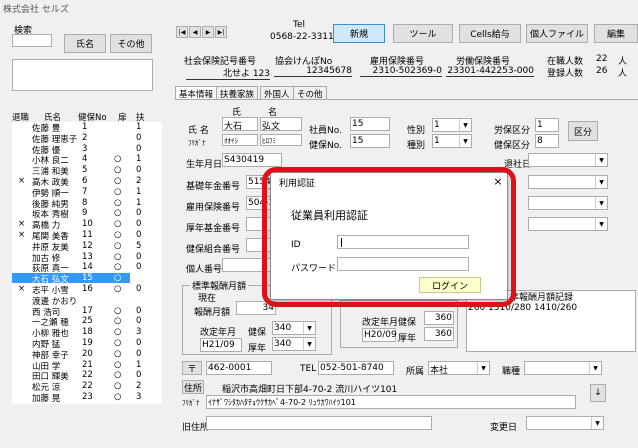  What do you see at coordinates (294, 328) in the screenshot?
I see `kenpo2-select: 340 ▼` at bounding box center [294, 328].